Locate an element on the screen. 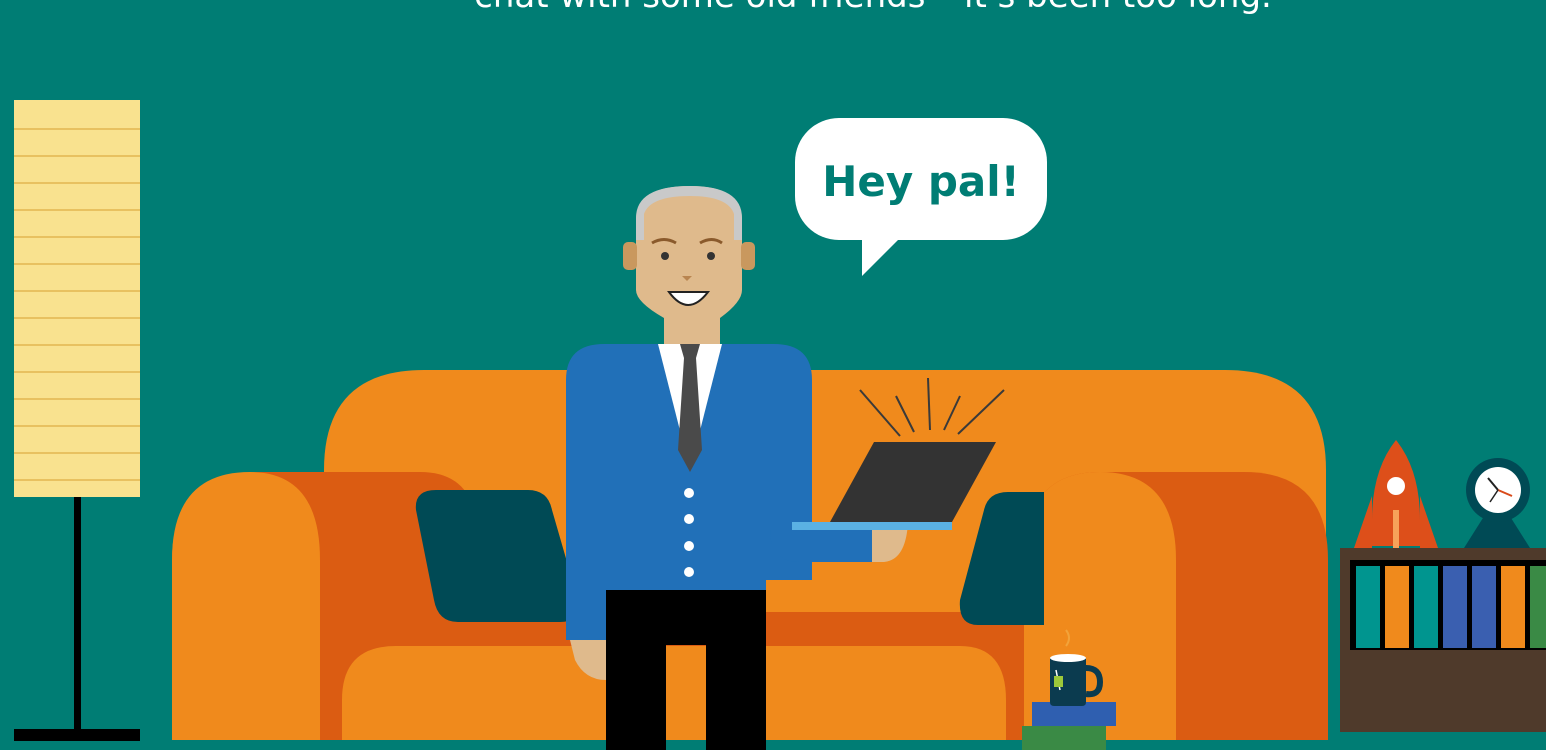 The height and width of the screenshot is (750, 1546). speech-bubble-icon: Hey pal! is located at coordinates (921, 197).